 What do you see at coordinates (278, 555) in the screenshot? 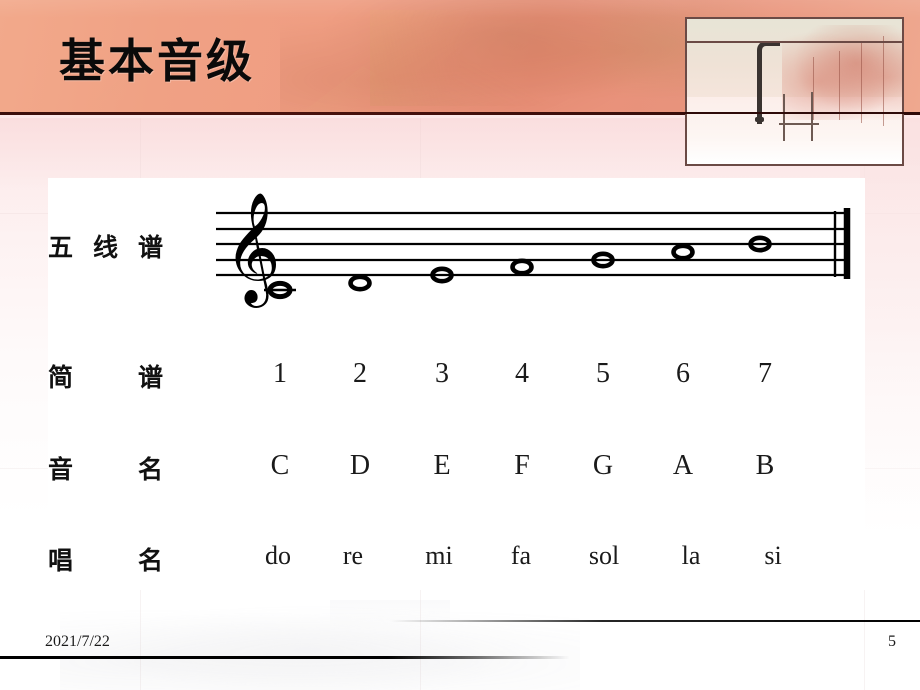
I see `cell-solfege-do: do` at bounding box center [278, 555].